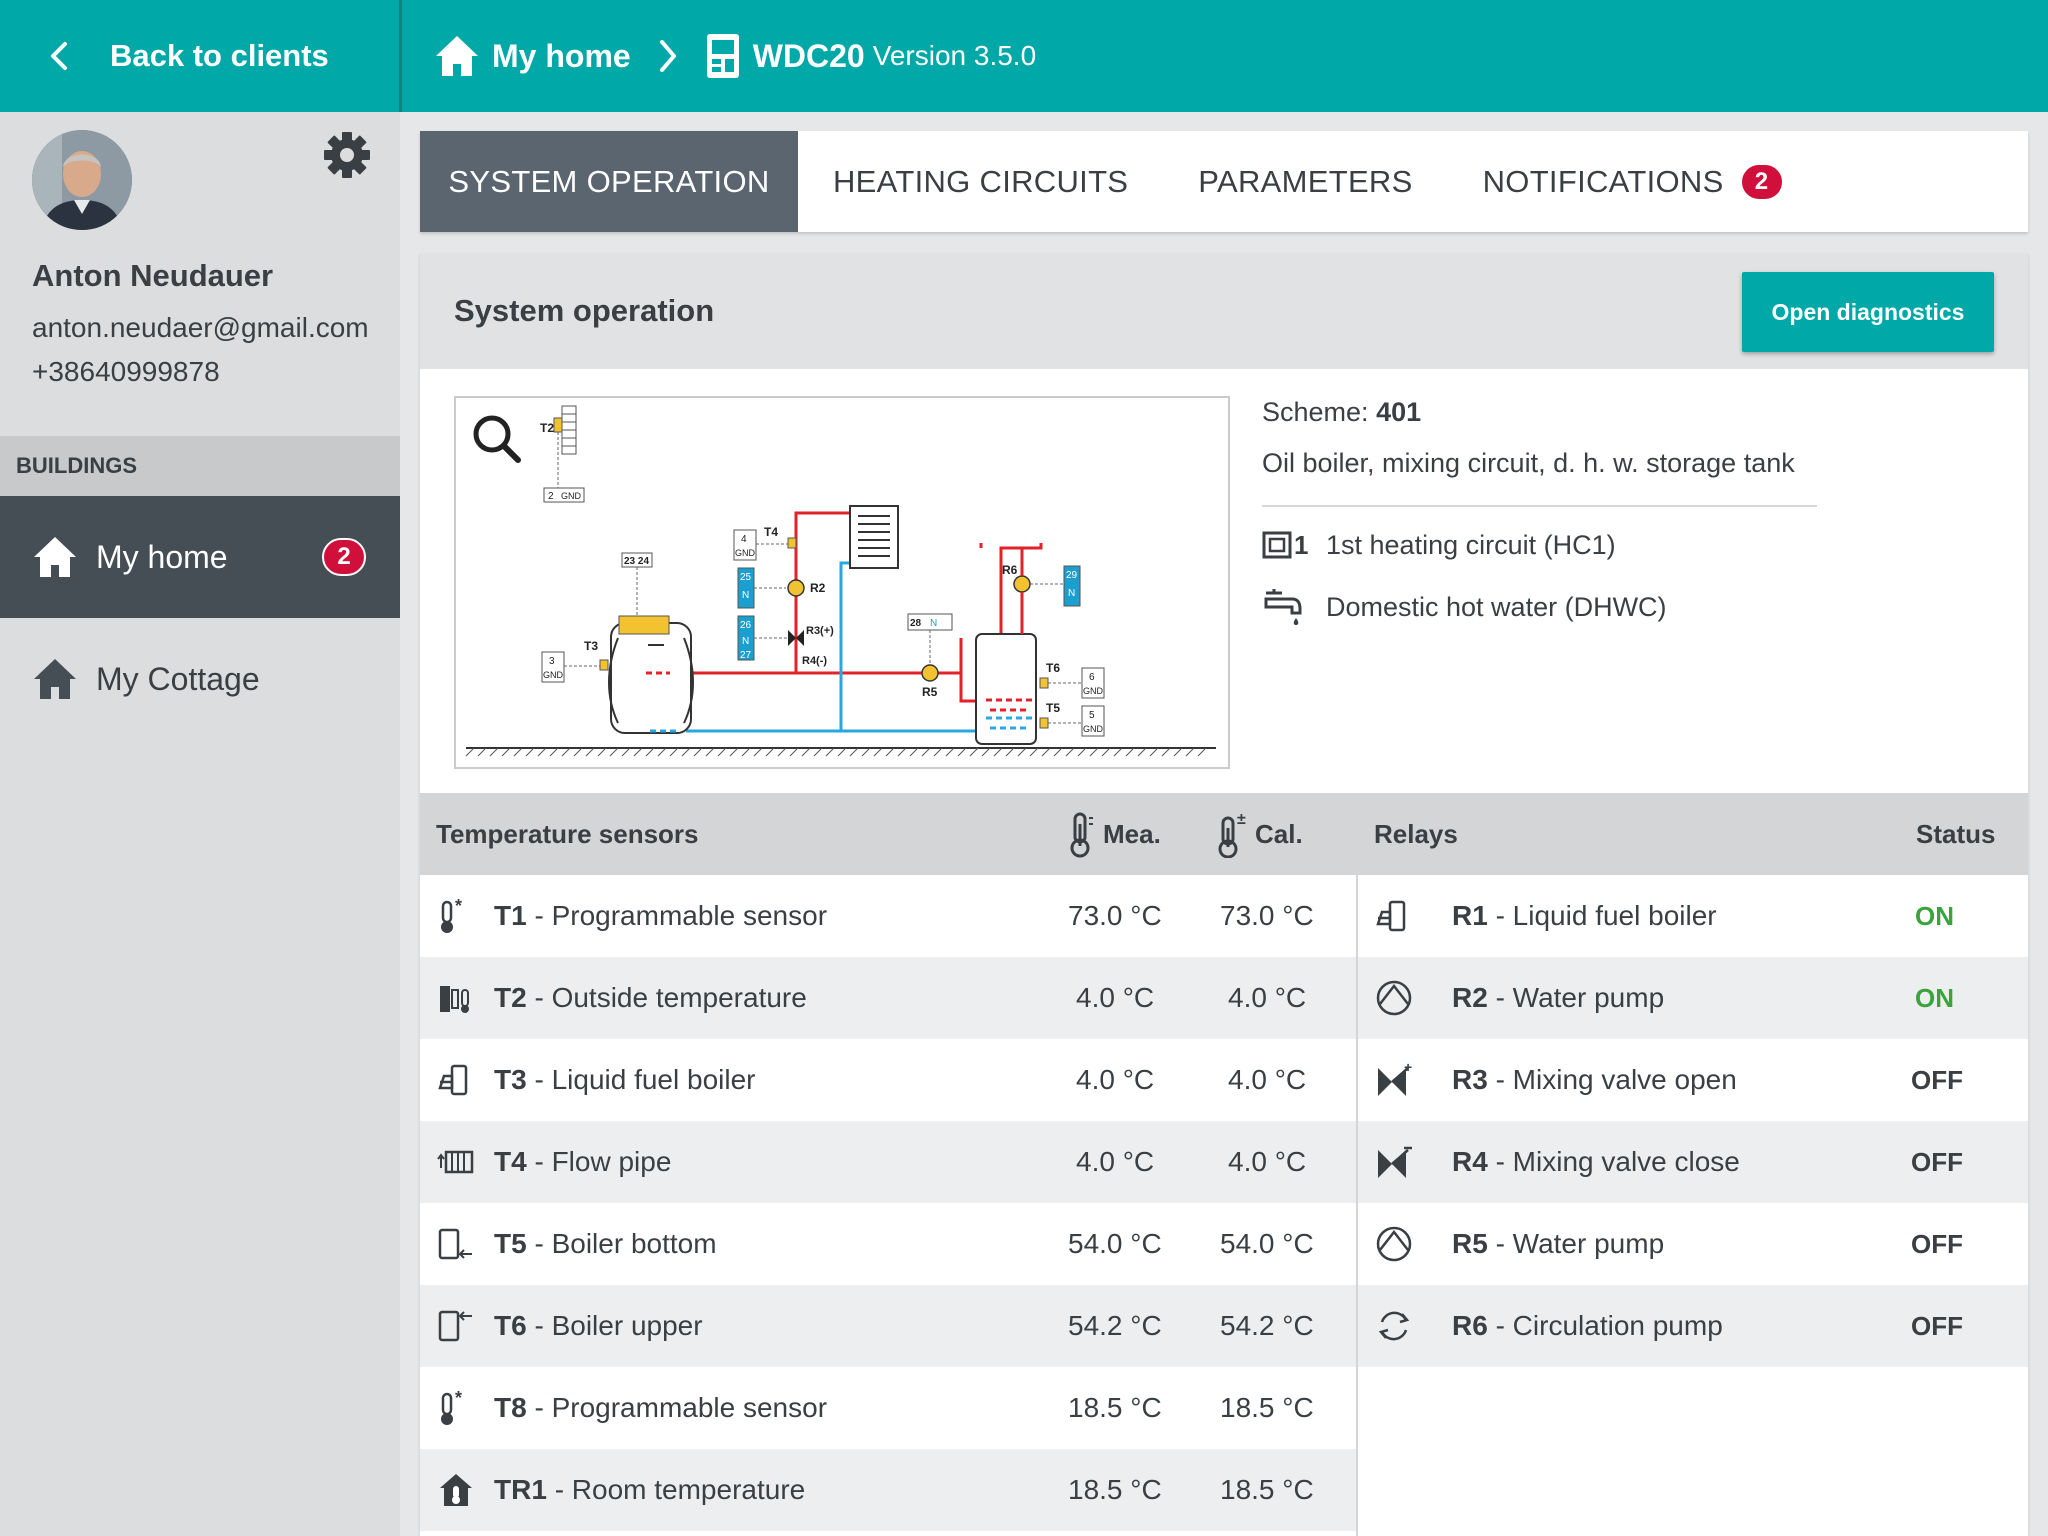  I want to click on relay-row: + R3 - Mixing valve open OFF, so click(1693, 1080).